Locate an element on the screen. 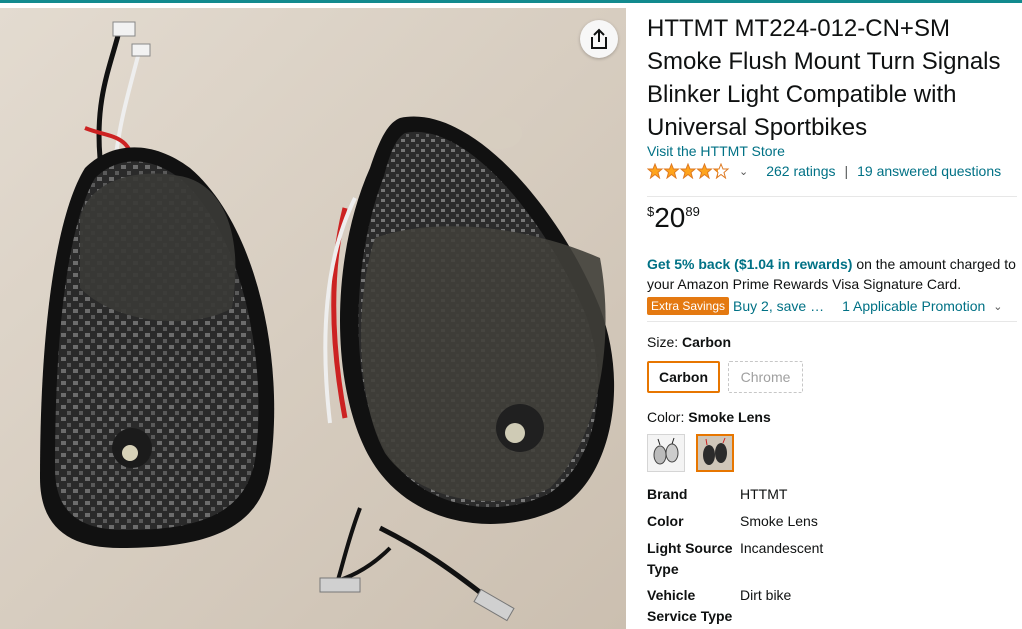 This screenshot has height=629, width=1022. ratings-count-link: 262 ratings is located at coordinates (800, 171).